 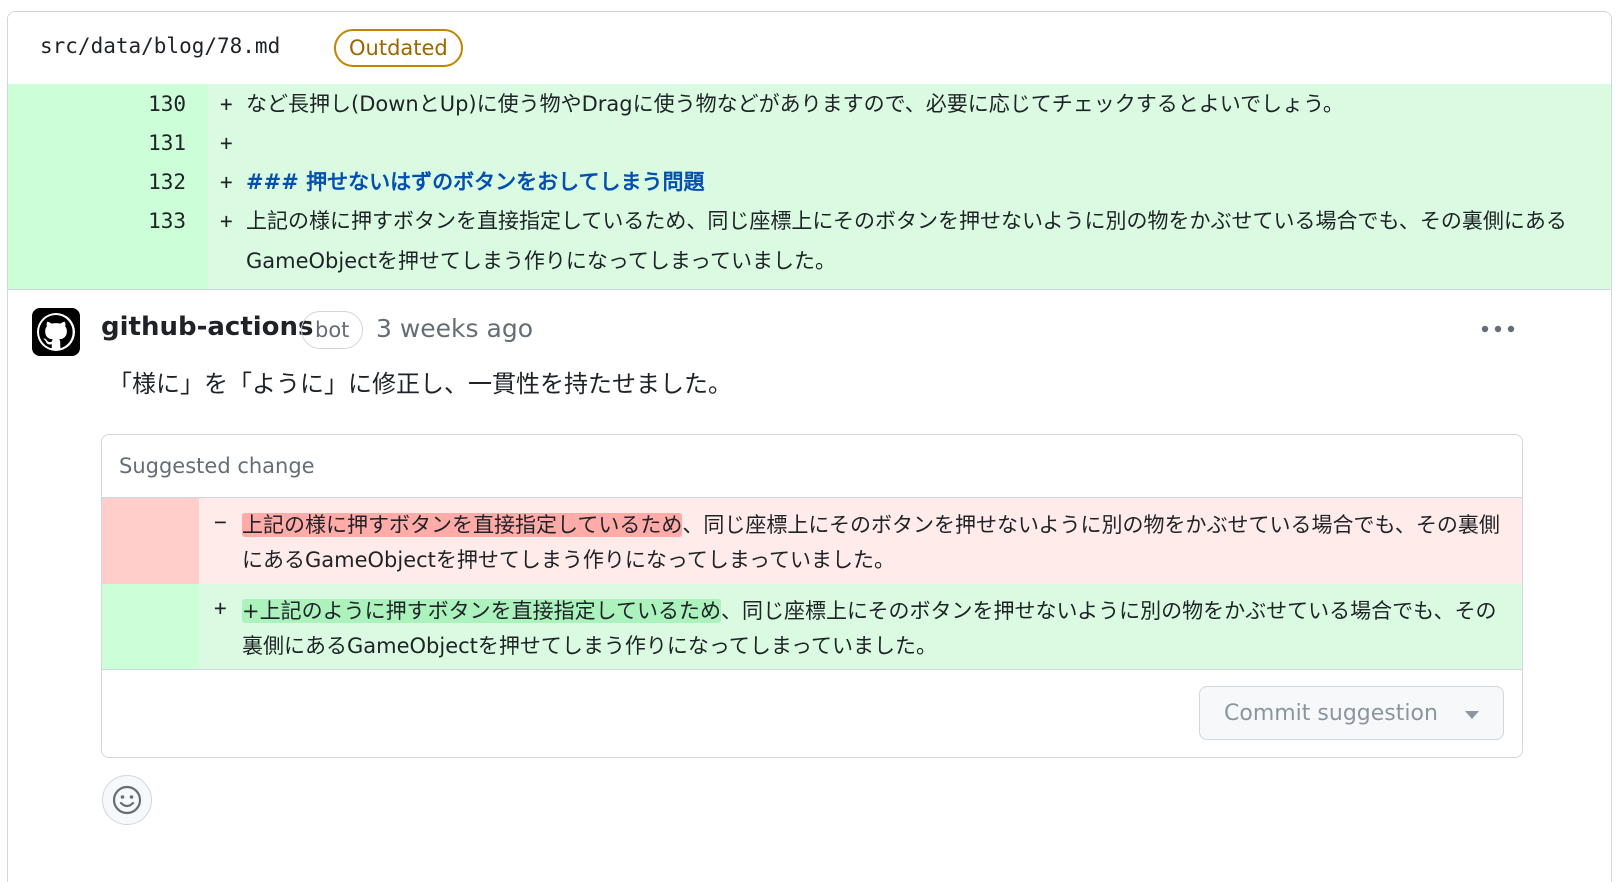 What do you see at coordinates (127, 800) in the screenshot?
I see `smiley-icon` at bounding box center [127, 800].